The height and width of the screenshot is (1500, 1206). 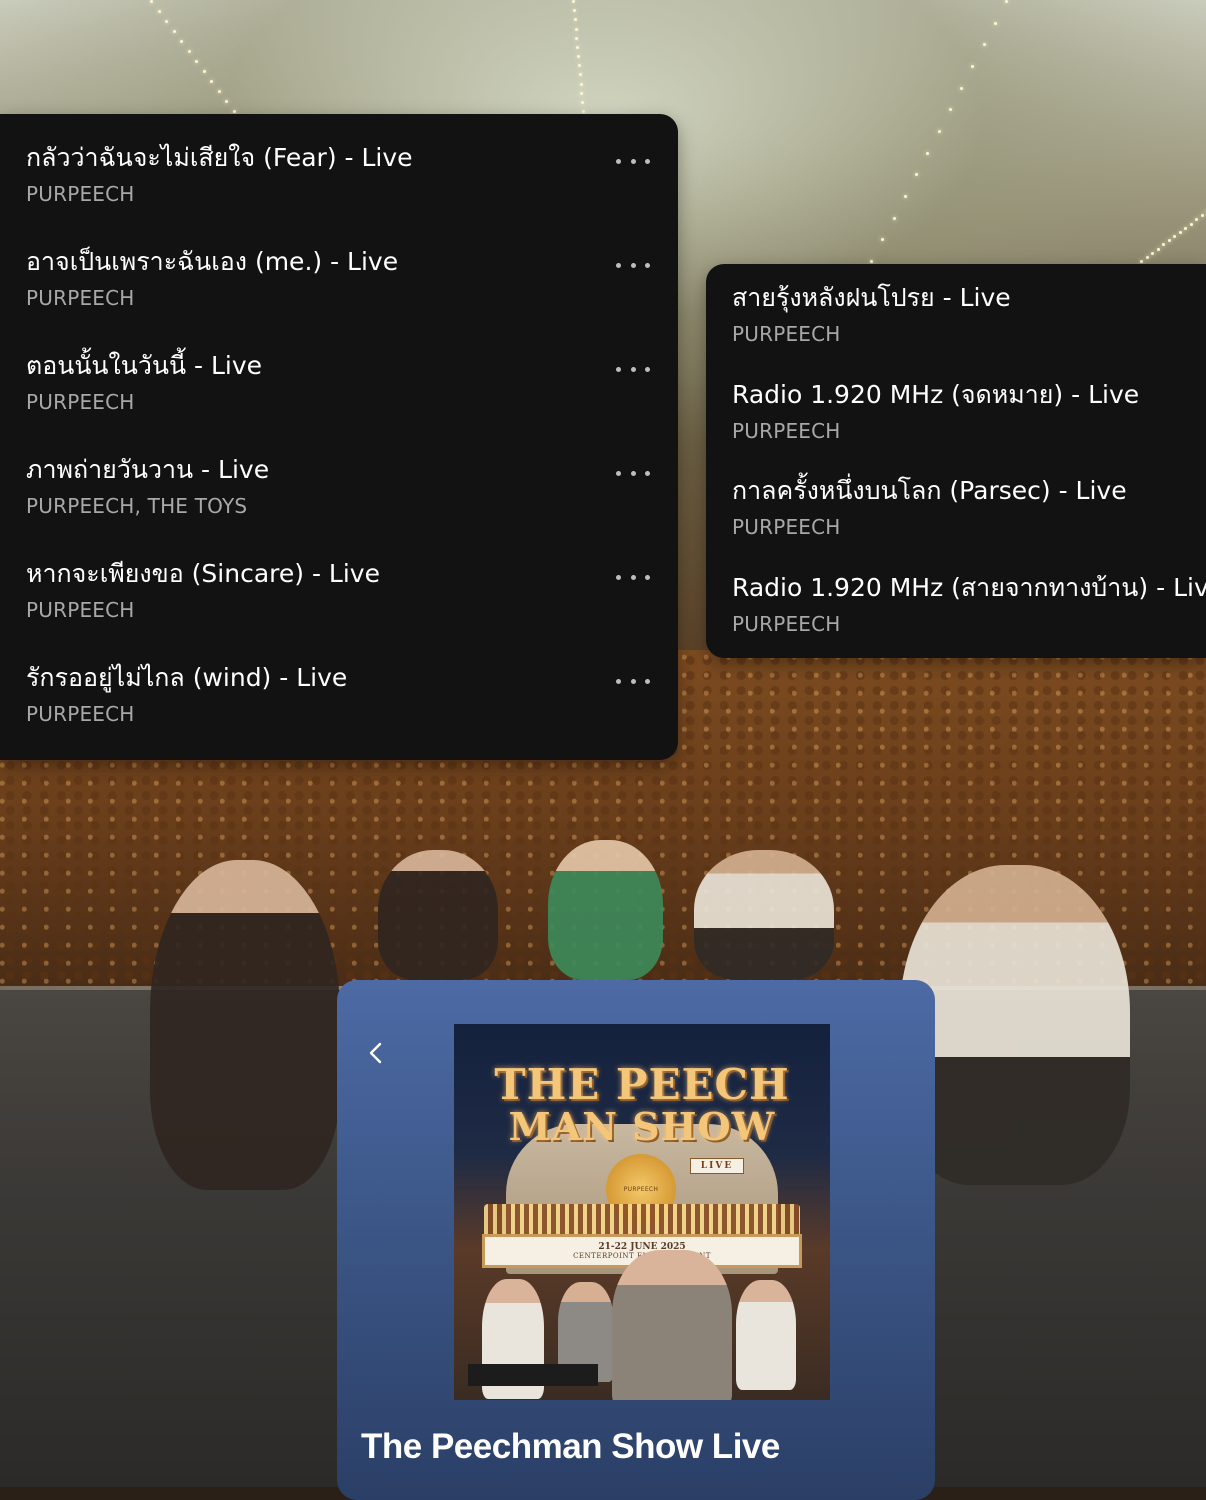 I want to click on track-row: Radio 1.920 MHz (จดหมาย) - Live PURPEECH, so click(x=969, y=411).